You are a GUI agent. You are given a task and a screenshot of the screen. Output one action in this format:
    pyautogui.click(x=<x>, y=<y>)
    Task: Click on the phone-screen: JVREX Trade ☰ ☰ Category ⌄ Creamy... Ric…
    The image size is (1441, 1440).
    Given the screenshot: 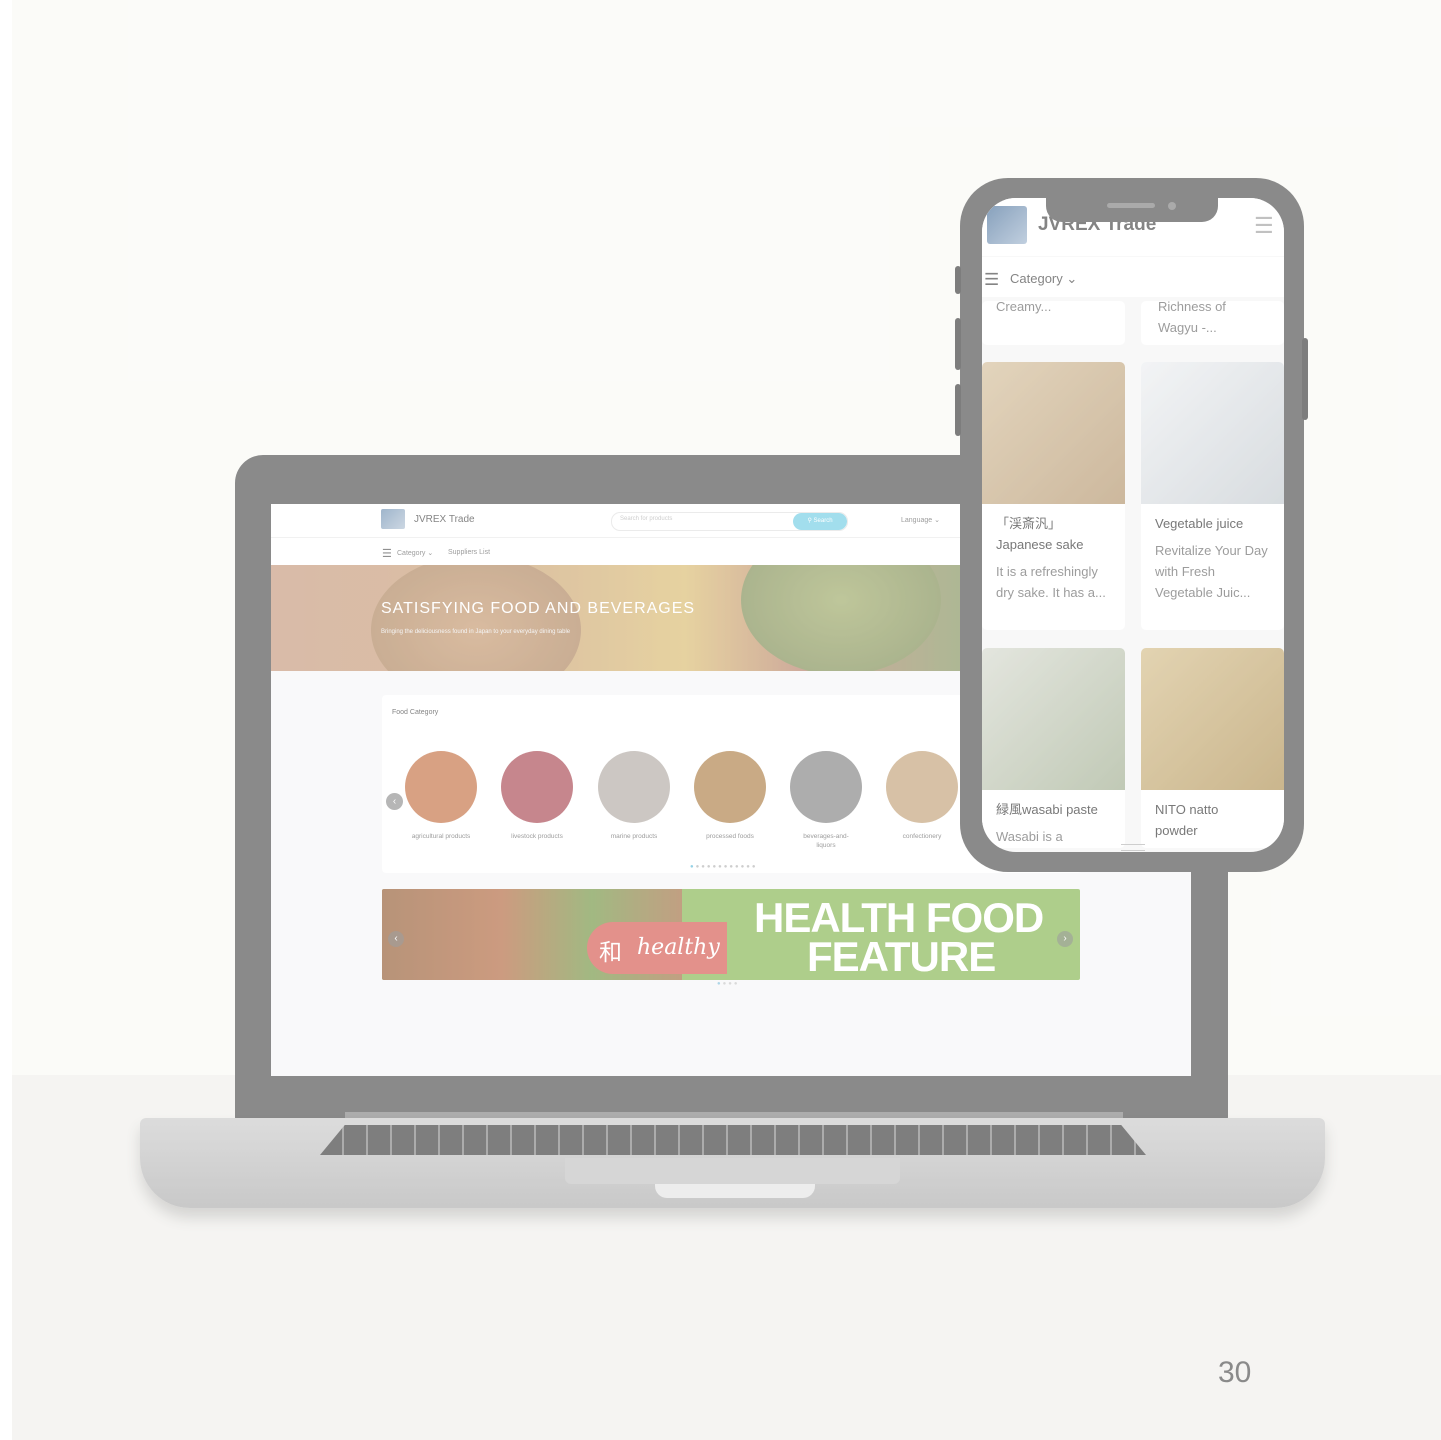 What is the action you would take?
    pyautogui.click(x=1133, y=525)
    